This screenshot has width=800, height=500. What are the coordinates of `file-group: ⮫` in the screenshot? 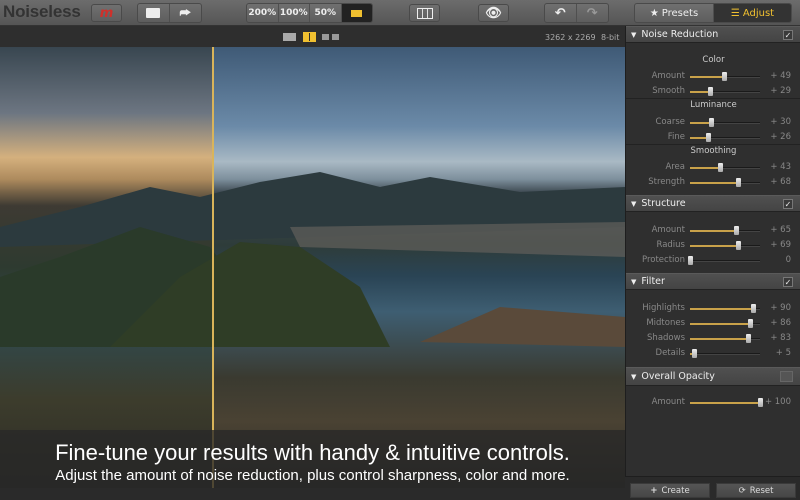 It's located at (169, 13).